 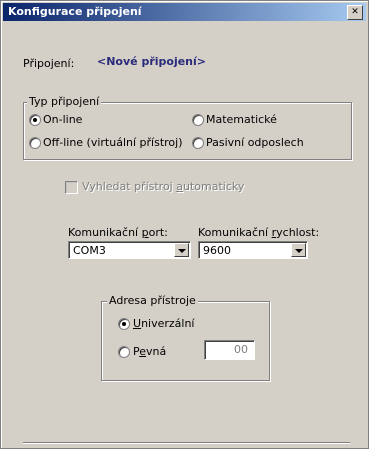 What do you see at coordinates (259, 232) in the screenshot?
I see `speed-label: Komunikační rychlost:` at bounding box center [259, 232].